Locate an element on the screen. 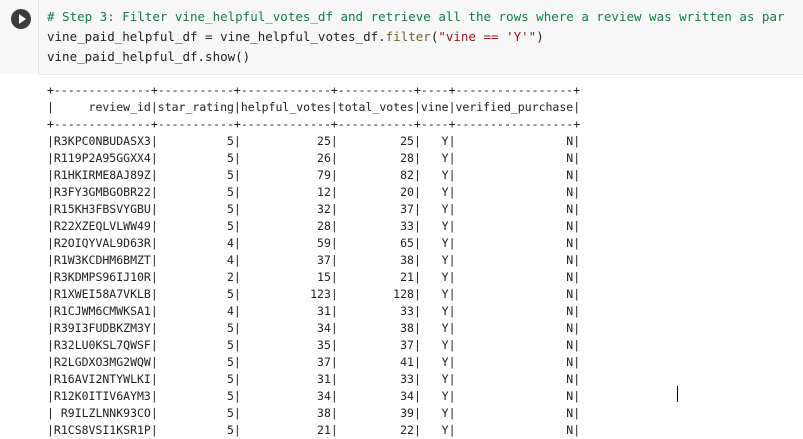  cell-gutter is located at coordinates (19, 37).